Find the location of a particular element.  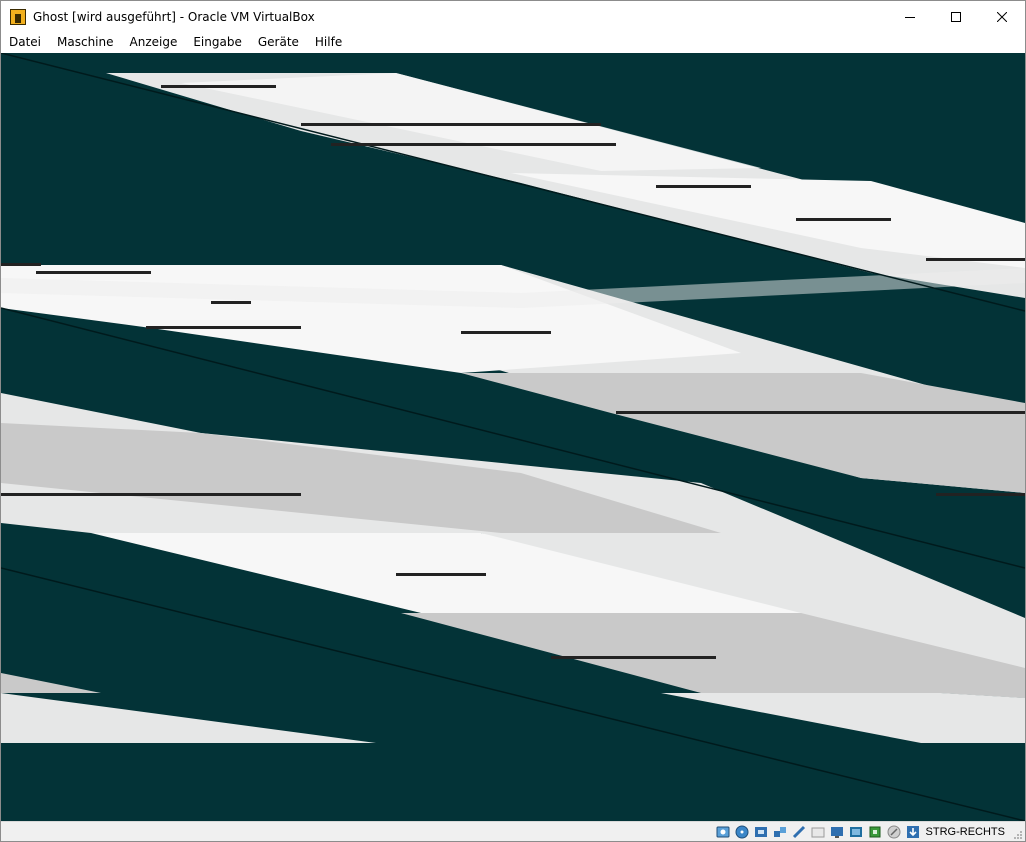

audio-icon is located at coordinates (761, 832).